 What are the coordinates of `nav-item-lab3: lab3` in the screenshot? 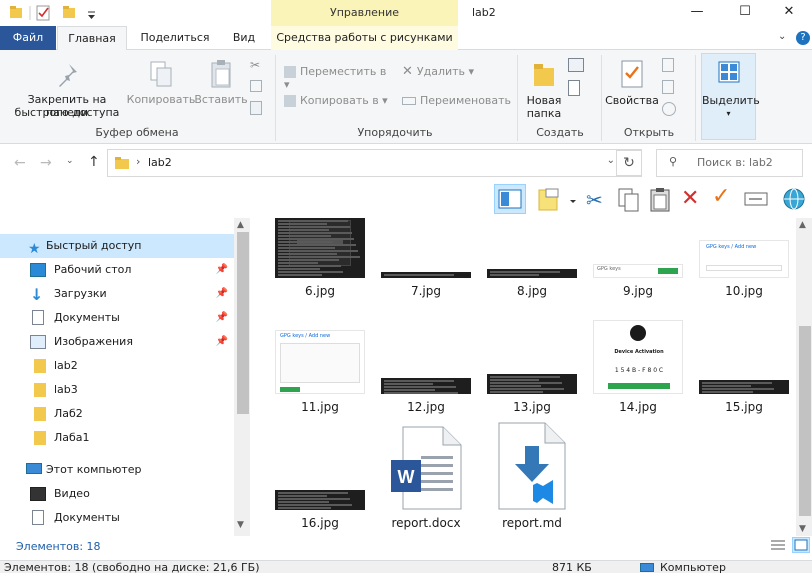 It's located at (125, 390).